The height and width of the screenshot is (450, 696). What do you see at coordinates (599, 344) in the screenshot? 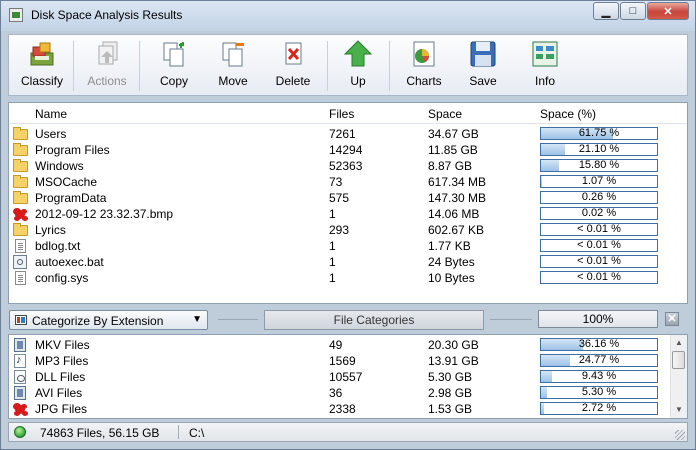
I see `space-percent-text: 36.16 %` at bounding box center [599, 344].